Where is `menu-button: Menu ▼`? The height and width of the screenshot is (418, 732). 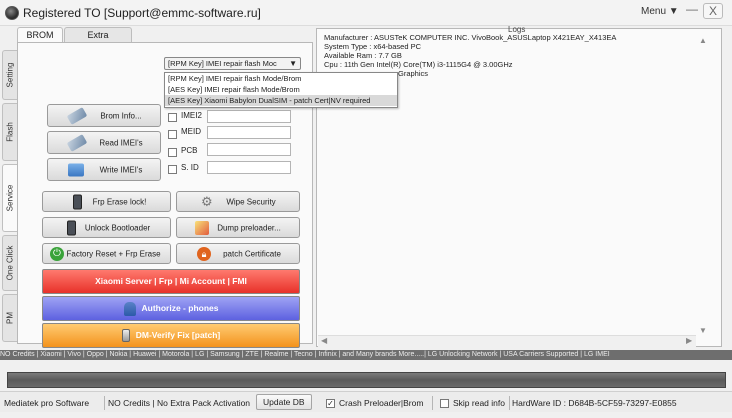
menu-button: Menu ▼ is located at coordinates (660, 11).